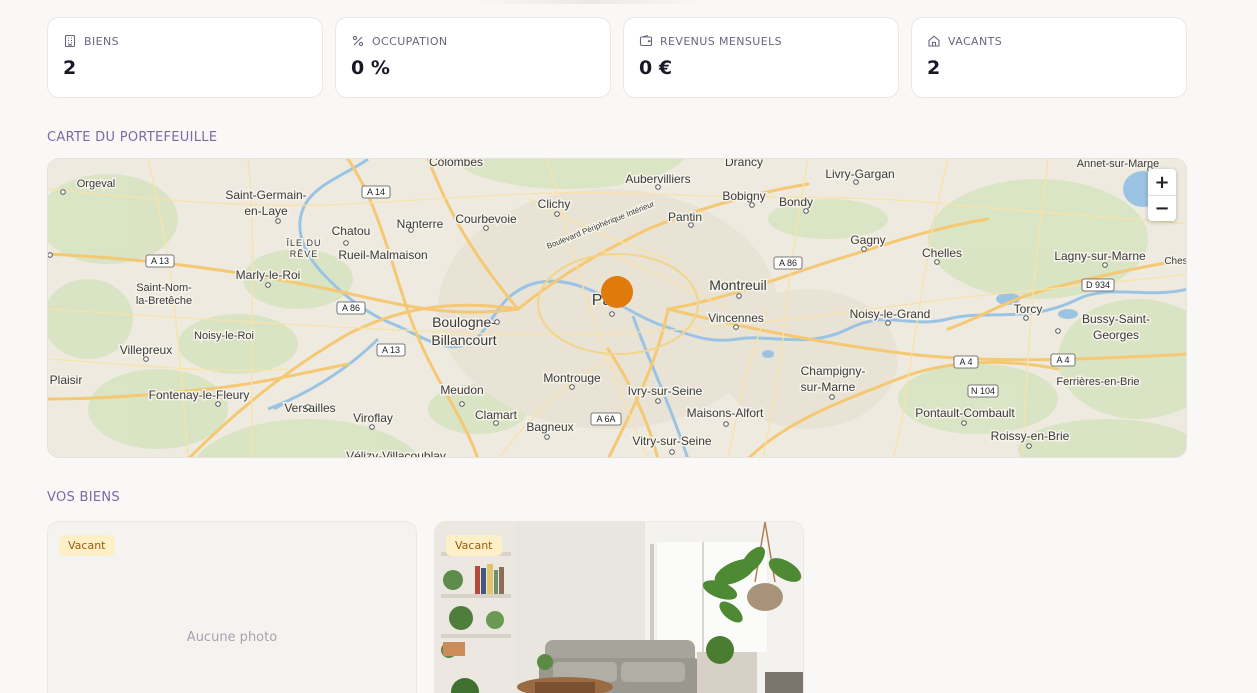 Image resolution: width=1257 pixels, height=693 pixels. Describe the element at coordinates (496, 415) in the screenshot. I see `map-label: Clamart` at that location.